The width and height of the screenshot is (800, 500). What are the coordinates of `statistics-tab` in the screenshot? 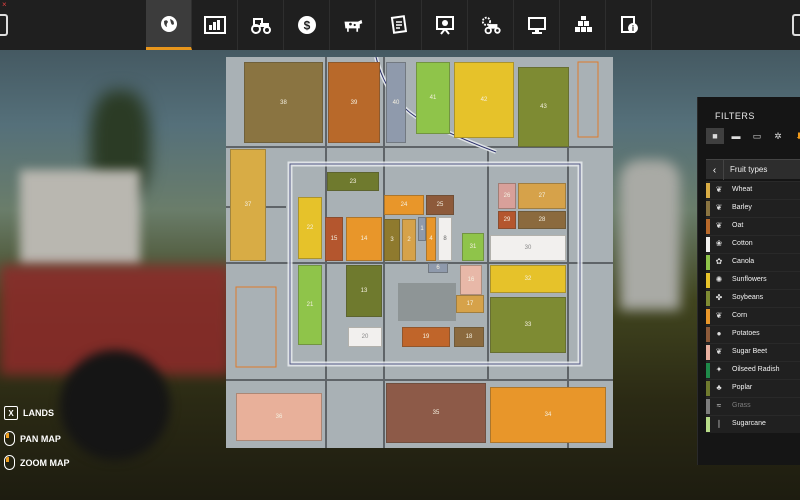 It's located at (215, 25).